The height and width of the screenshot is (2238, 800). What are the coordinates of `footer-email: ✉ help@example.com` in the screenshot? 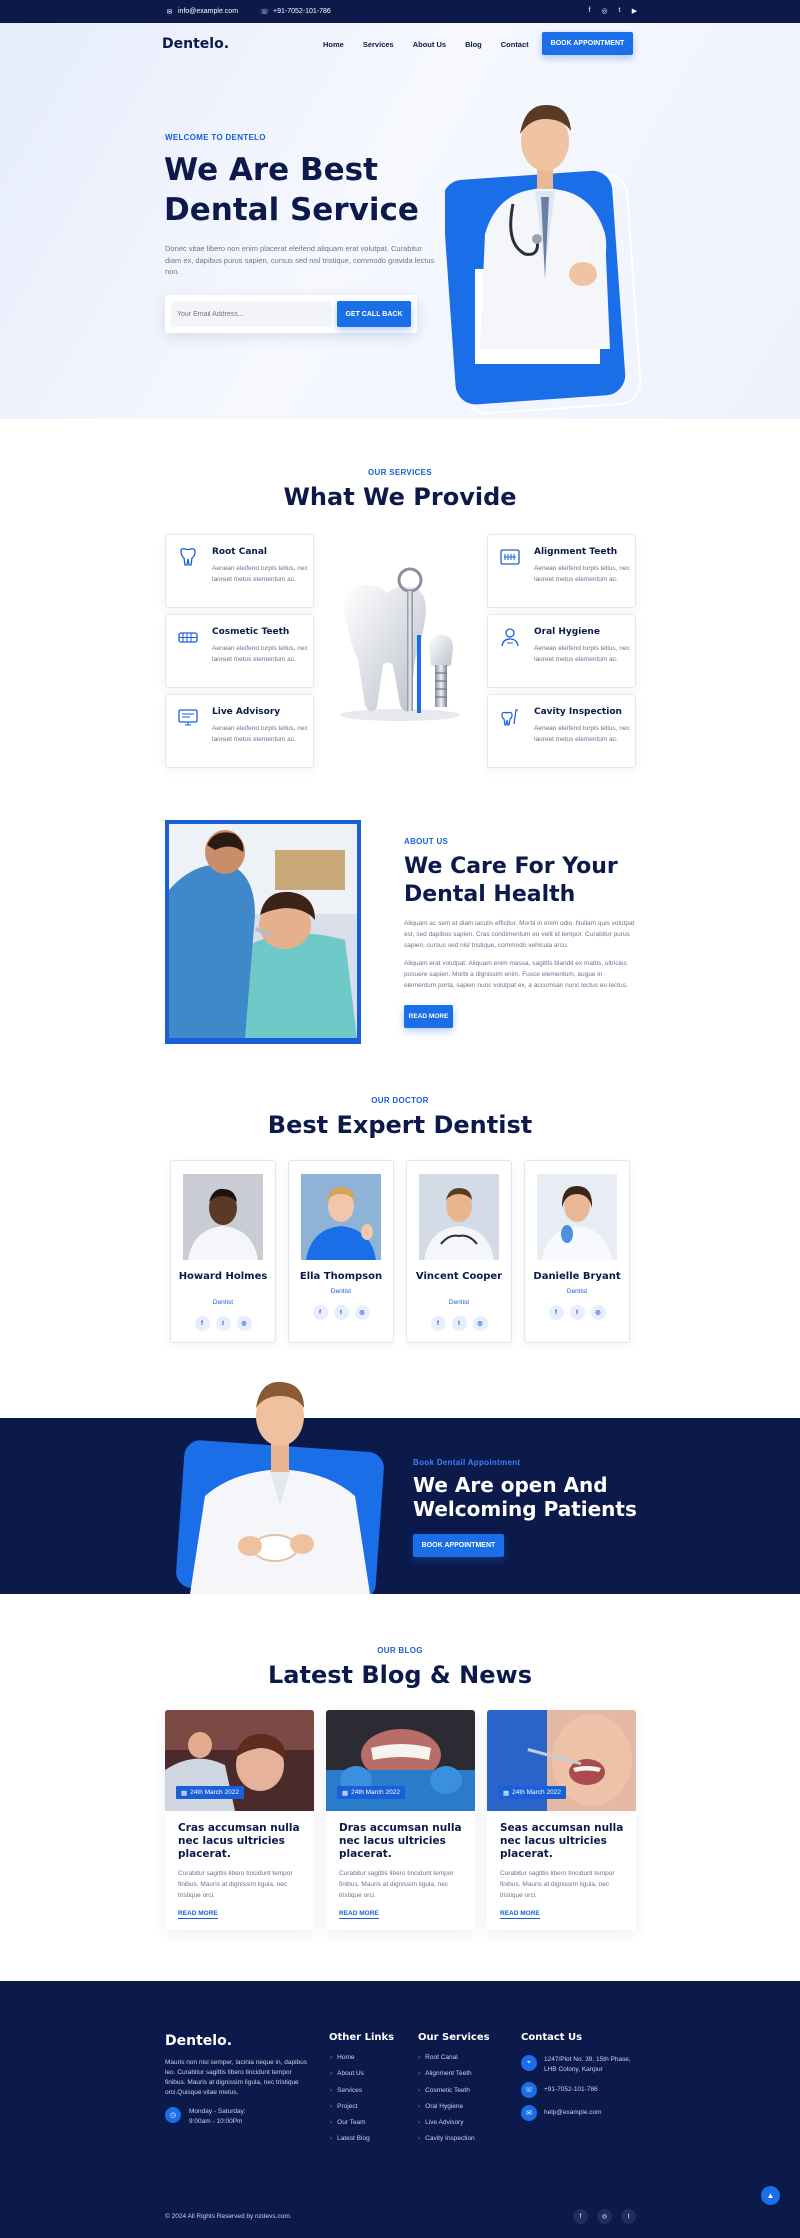 It's located at (561, 2113).